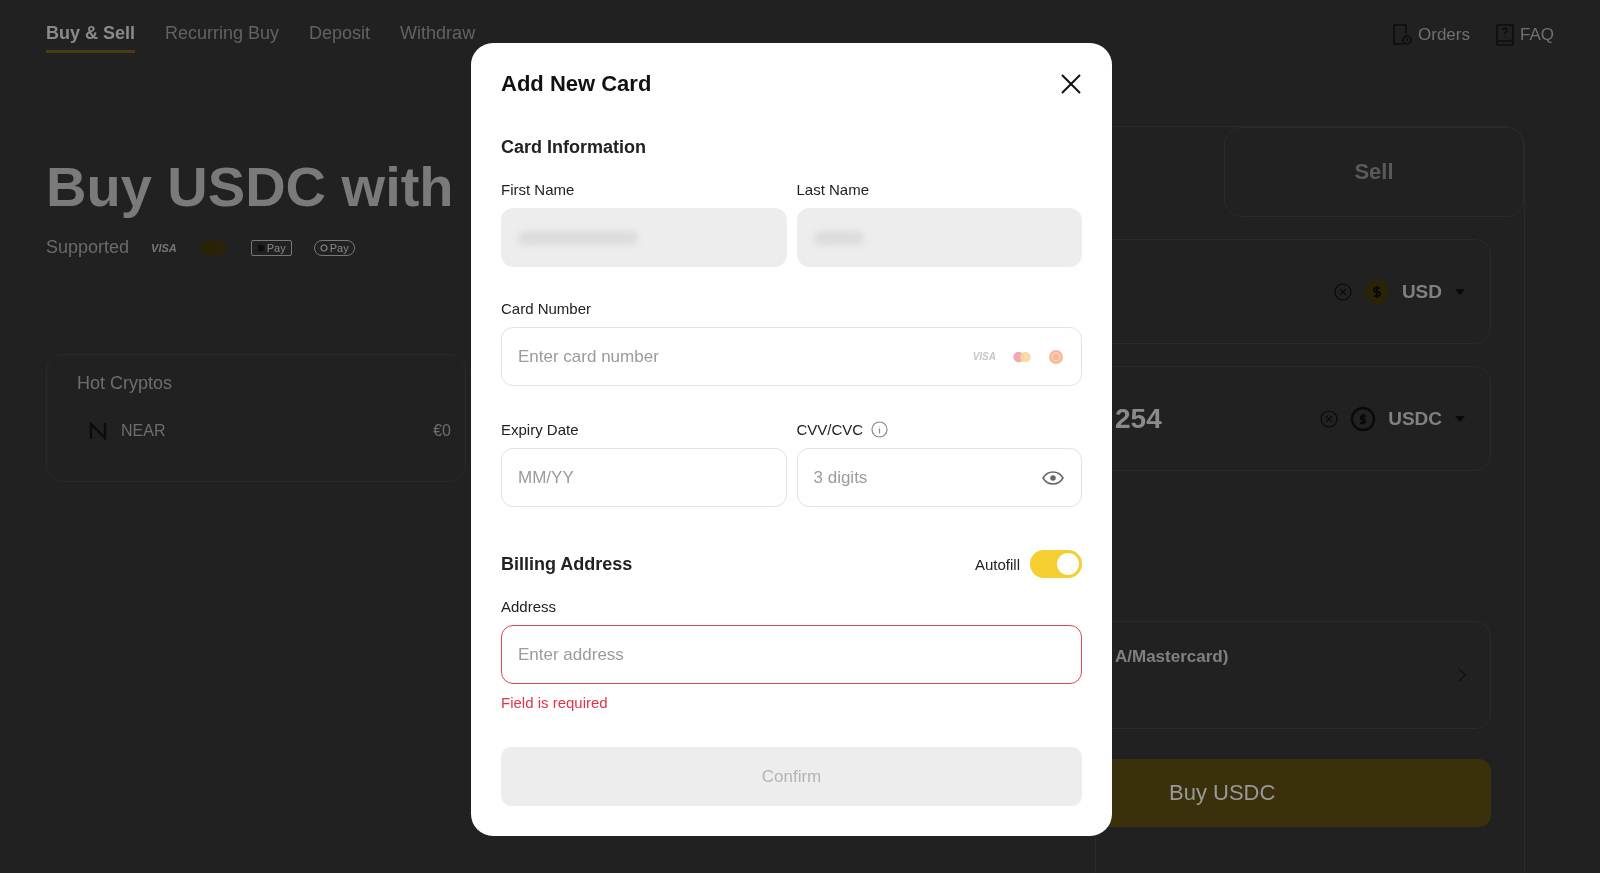 The image size is (1600, 873). I want to click on amount-value: 254, so click(1139, 418).